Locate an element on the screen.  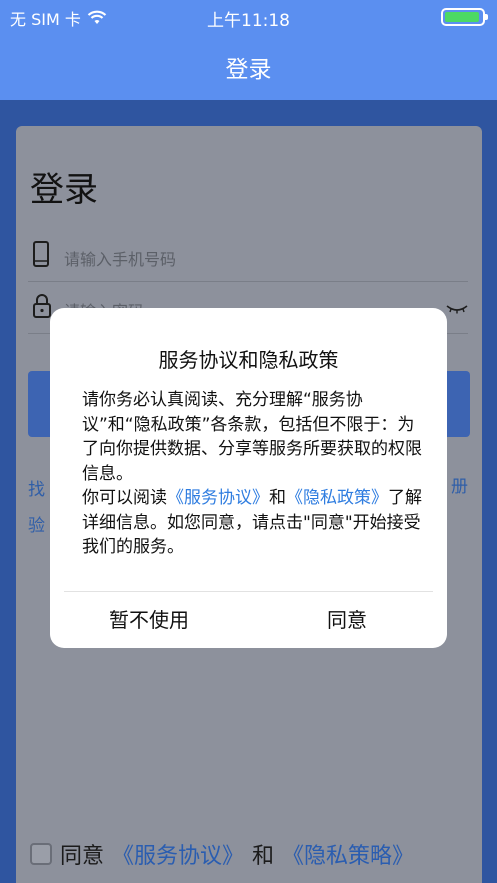
phone-icon is located at coordinates (41, 254).